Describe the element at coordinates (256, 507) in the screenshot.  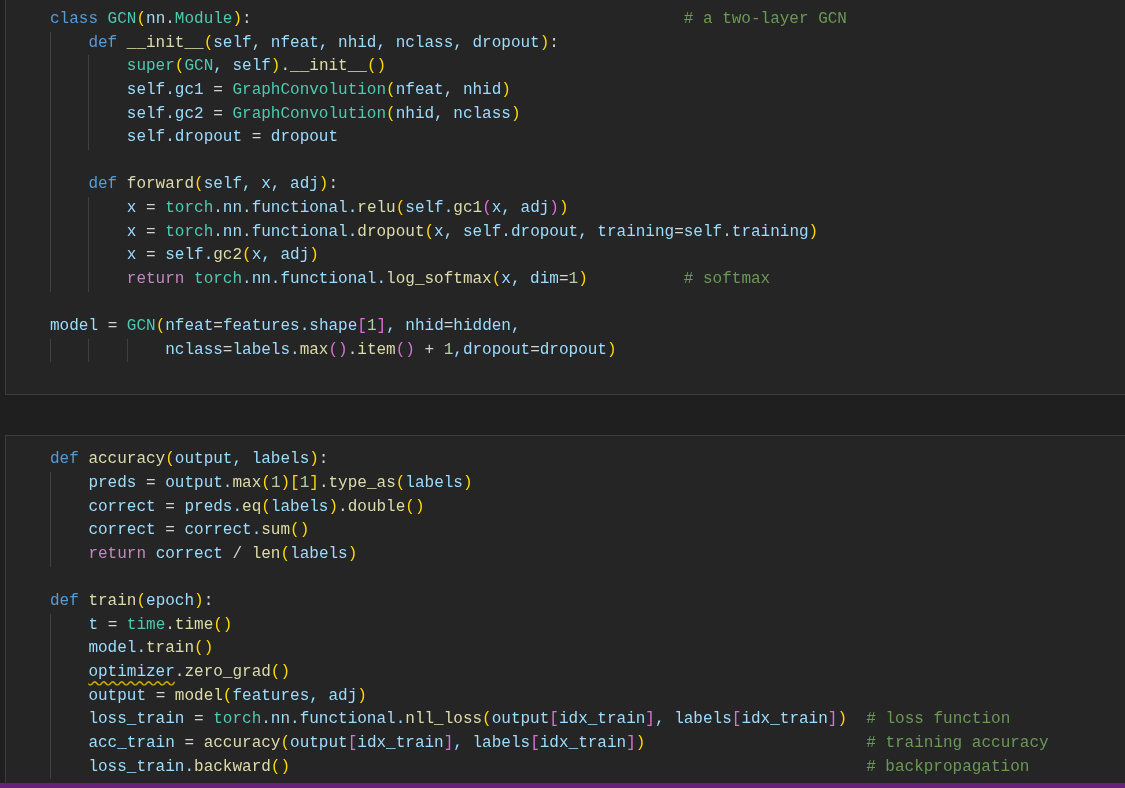
I see `code-line: correct = preds.eq(labels).double()` at that location.